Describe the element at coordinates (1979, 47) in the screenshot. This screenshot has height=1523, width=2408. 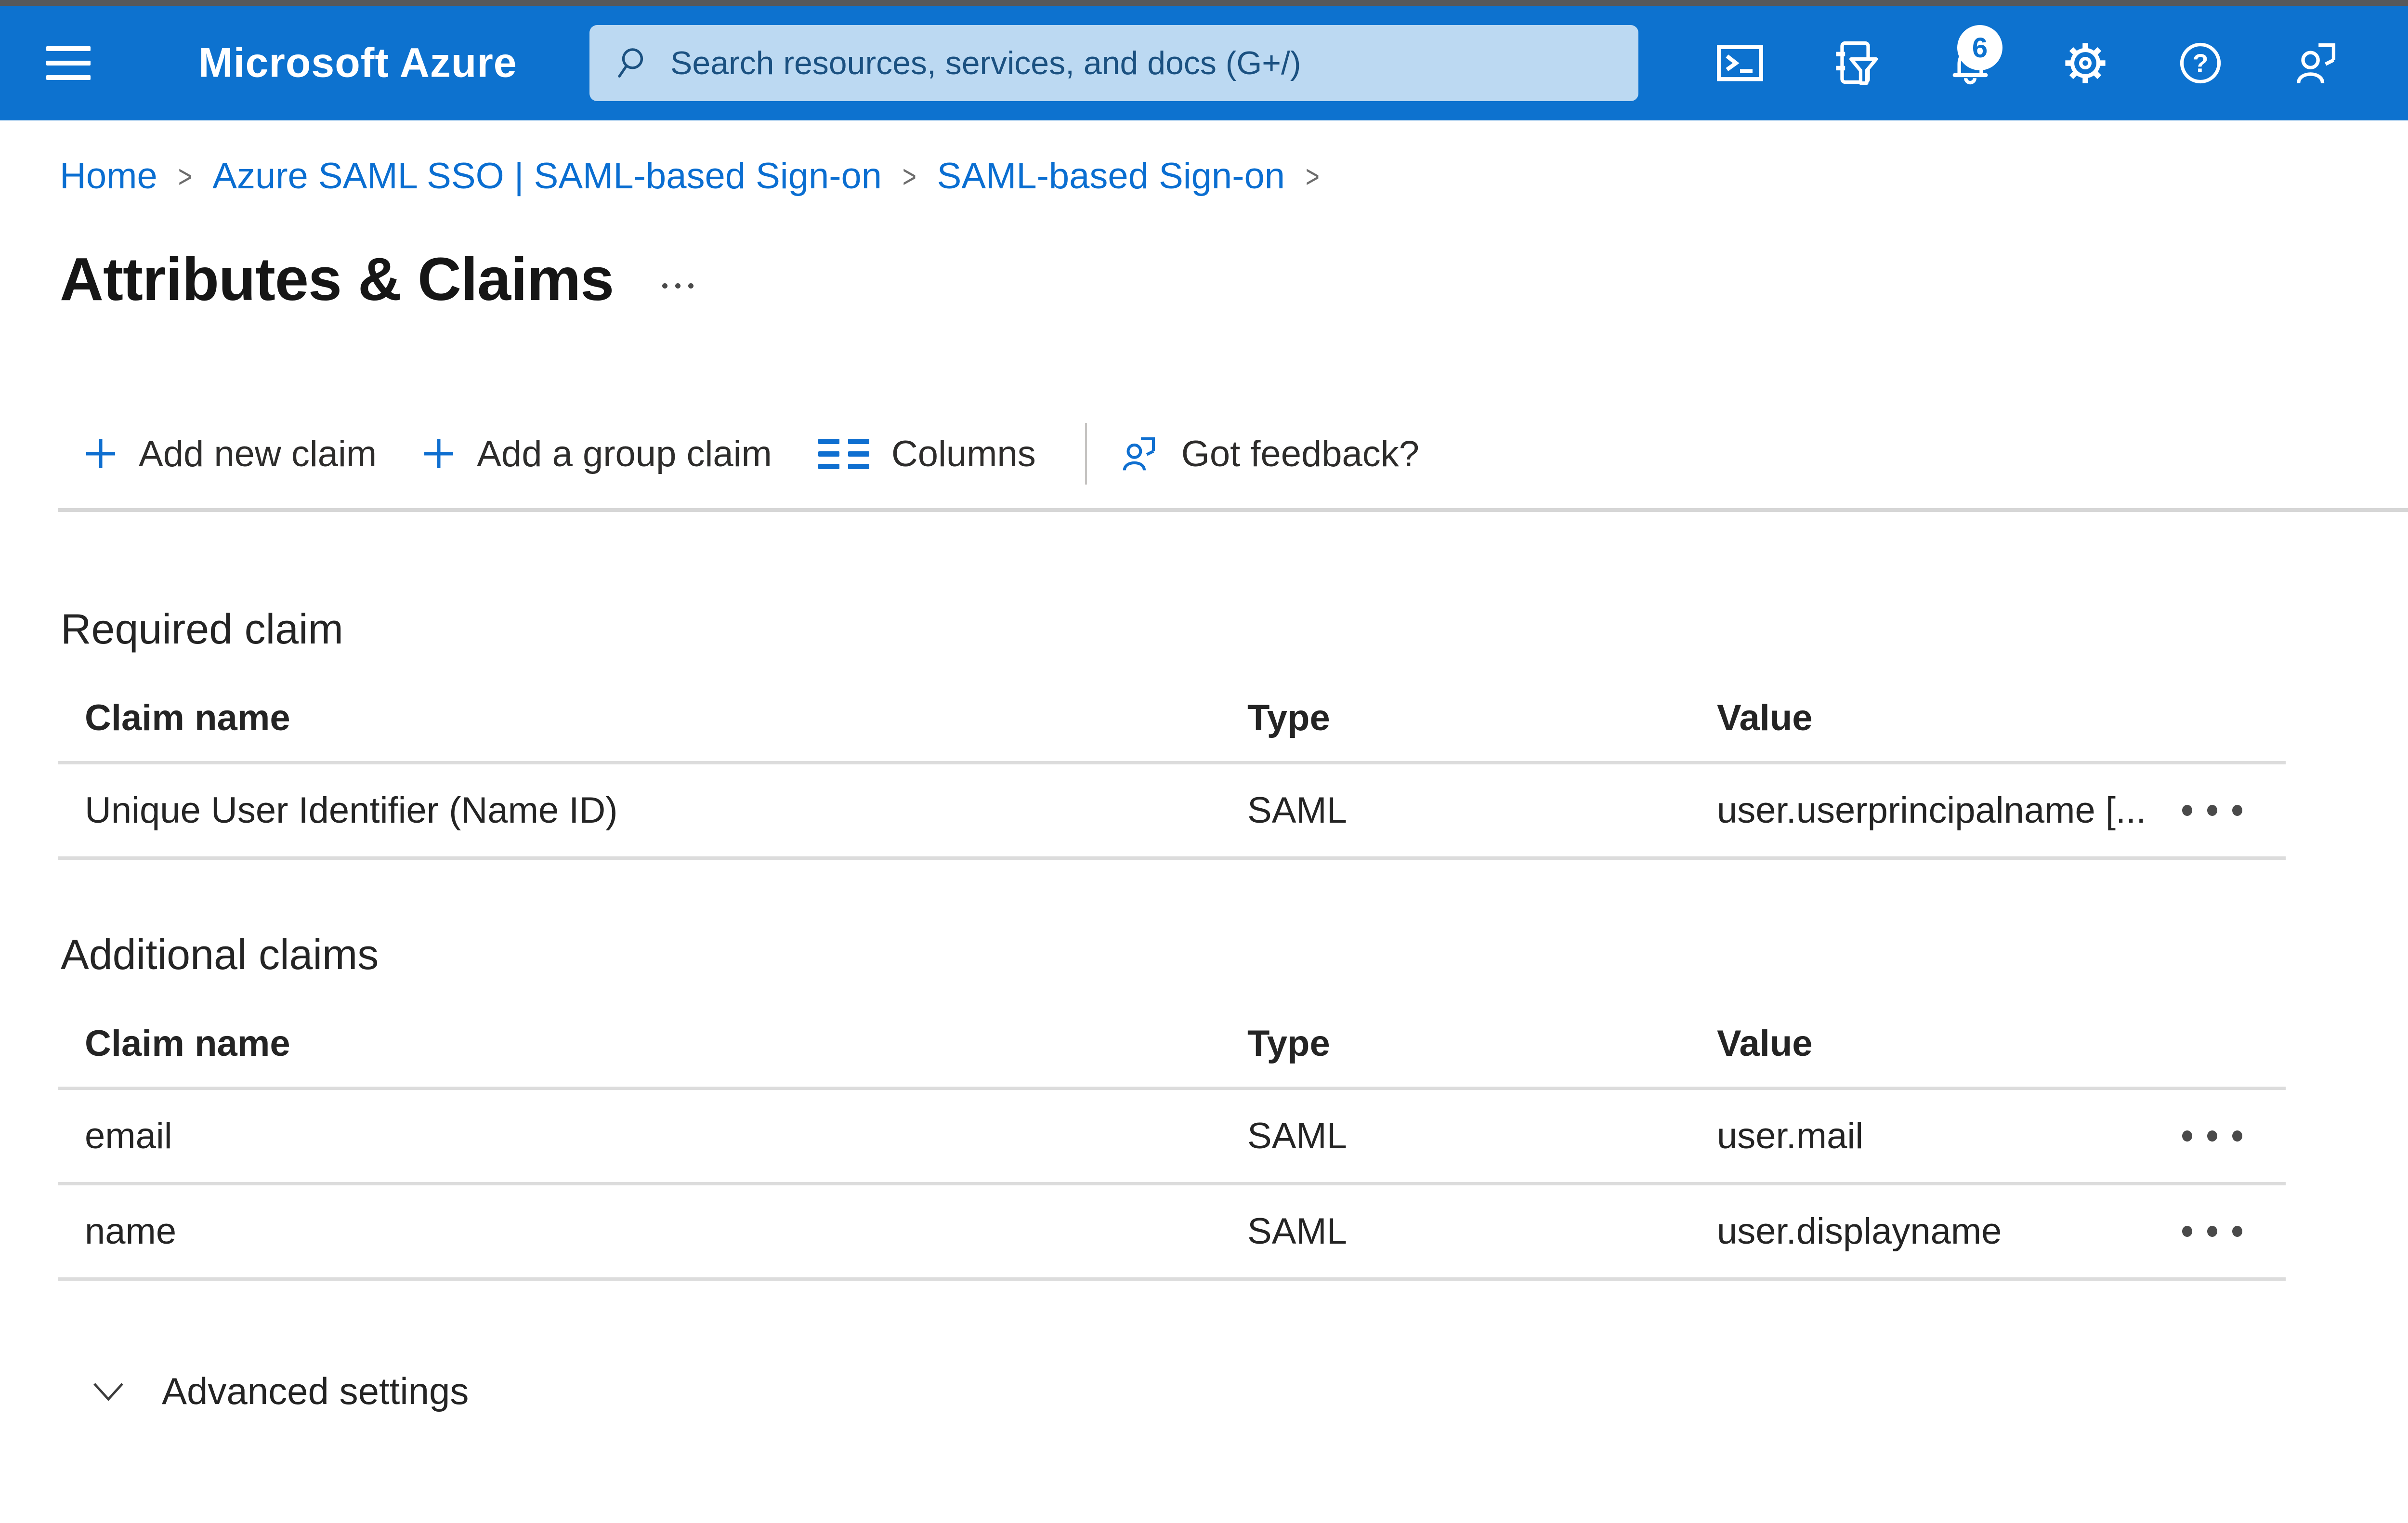
I see `notification-count-badge: 6` at that location.